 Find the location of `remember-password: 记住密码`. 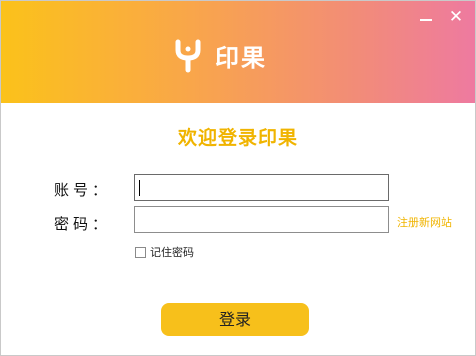

remember-password: 记住密码 is located at coordinates (164, 252).